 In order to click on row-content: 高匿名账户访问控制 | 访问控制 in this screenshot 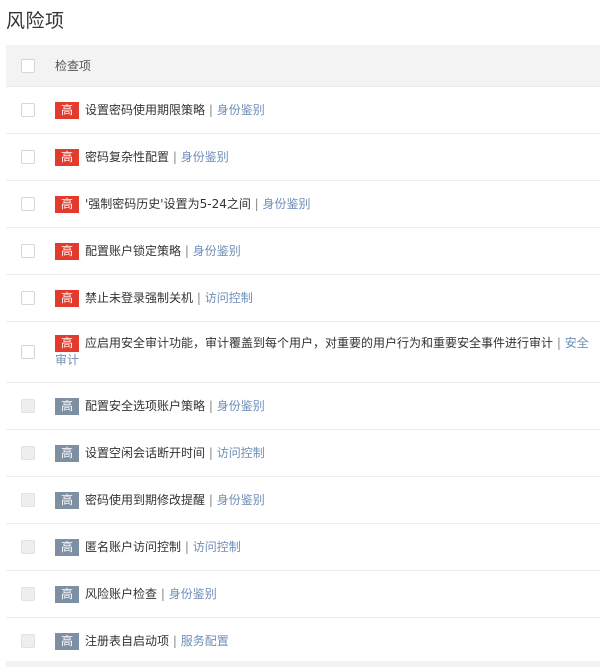, I will do `click(323, 547)`.